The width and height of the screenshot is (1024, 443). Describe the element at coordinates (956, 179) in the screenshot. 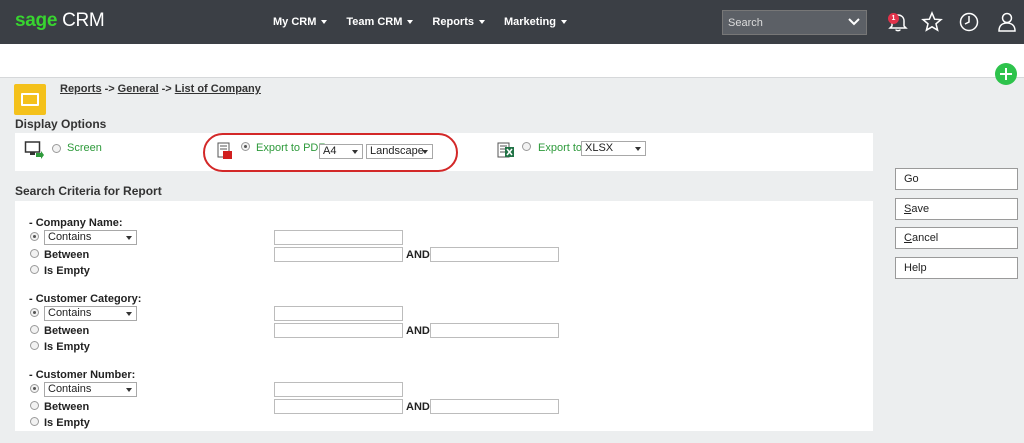

I see `go-button: Go` at that location.